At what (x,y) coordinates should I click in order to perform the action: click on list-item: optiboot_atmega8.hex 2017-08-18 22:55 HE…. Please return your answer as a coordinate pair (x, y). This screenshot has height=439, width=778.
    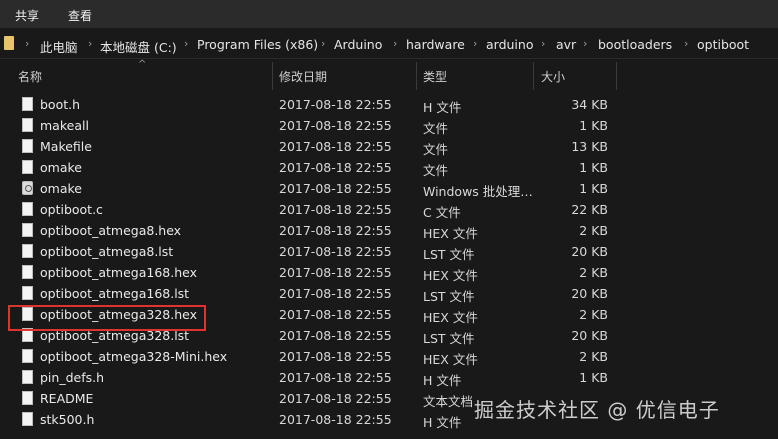
    Looking at the image, I should click on (389, 230).